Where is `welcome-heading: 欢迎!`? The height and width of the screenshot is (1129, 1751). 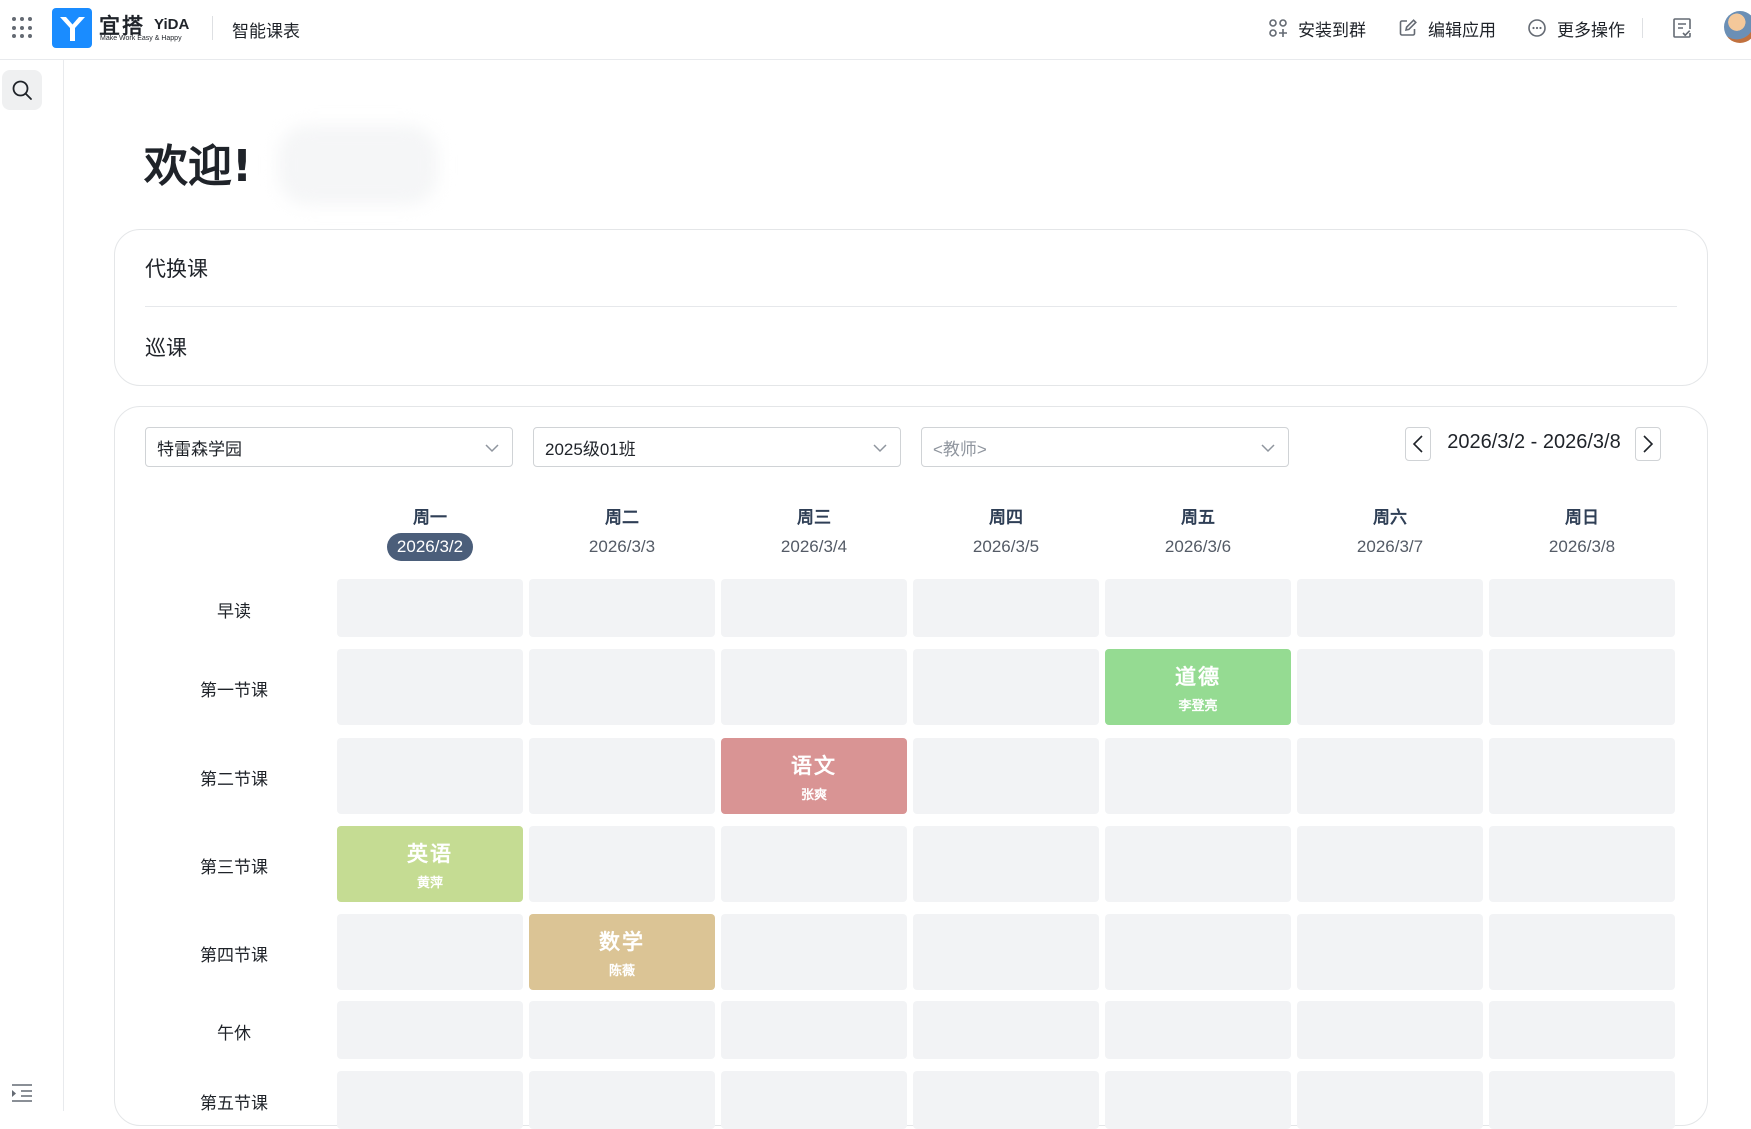
welcome-heading: 欢迎! is located at coordinates (198, 166).